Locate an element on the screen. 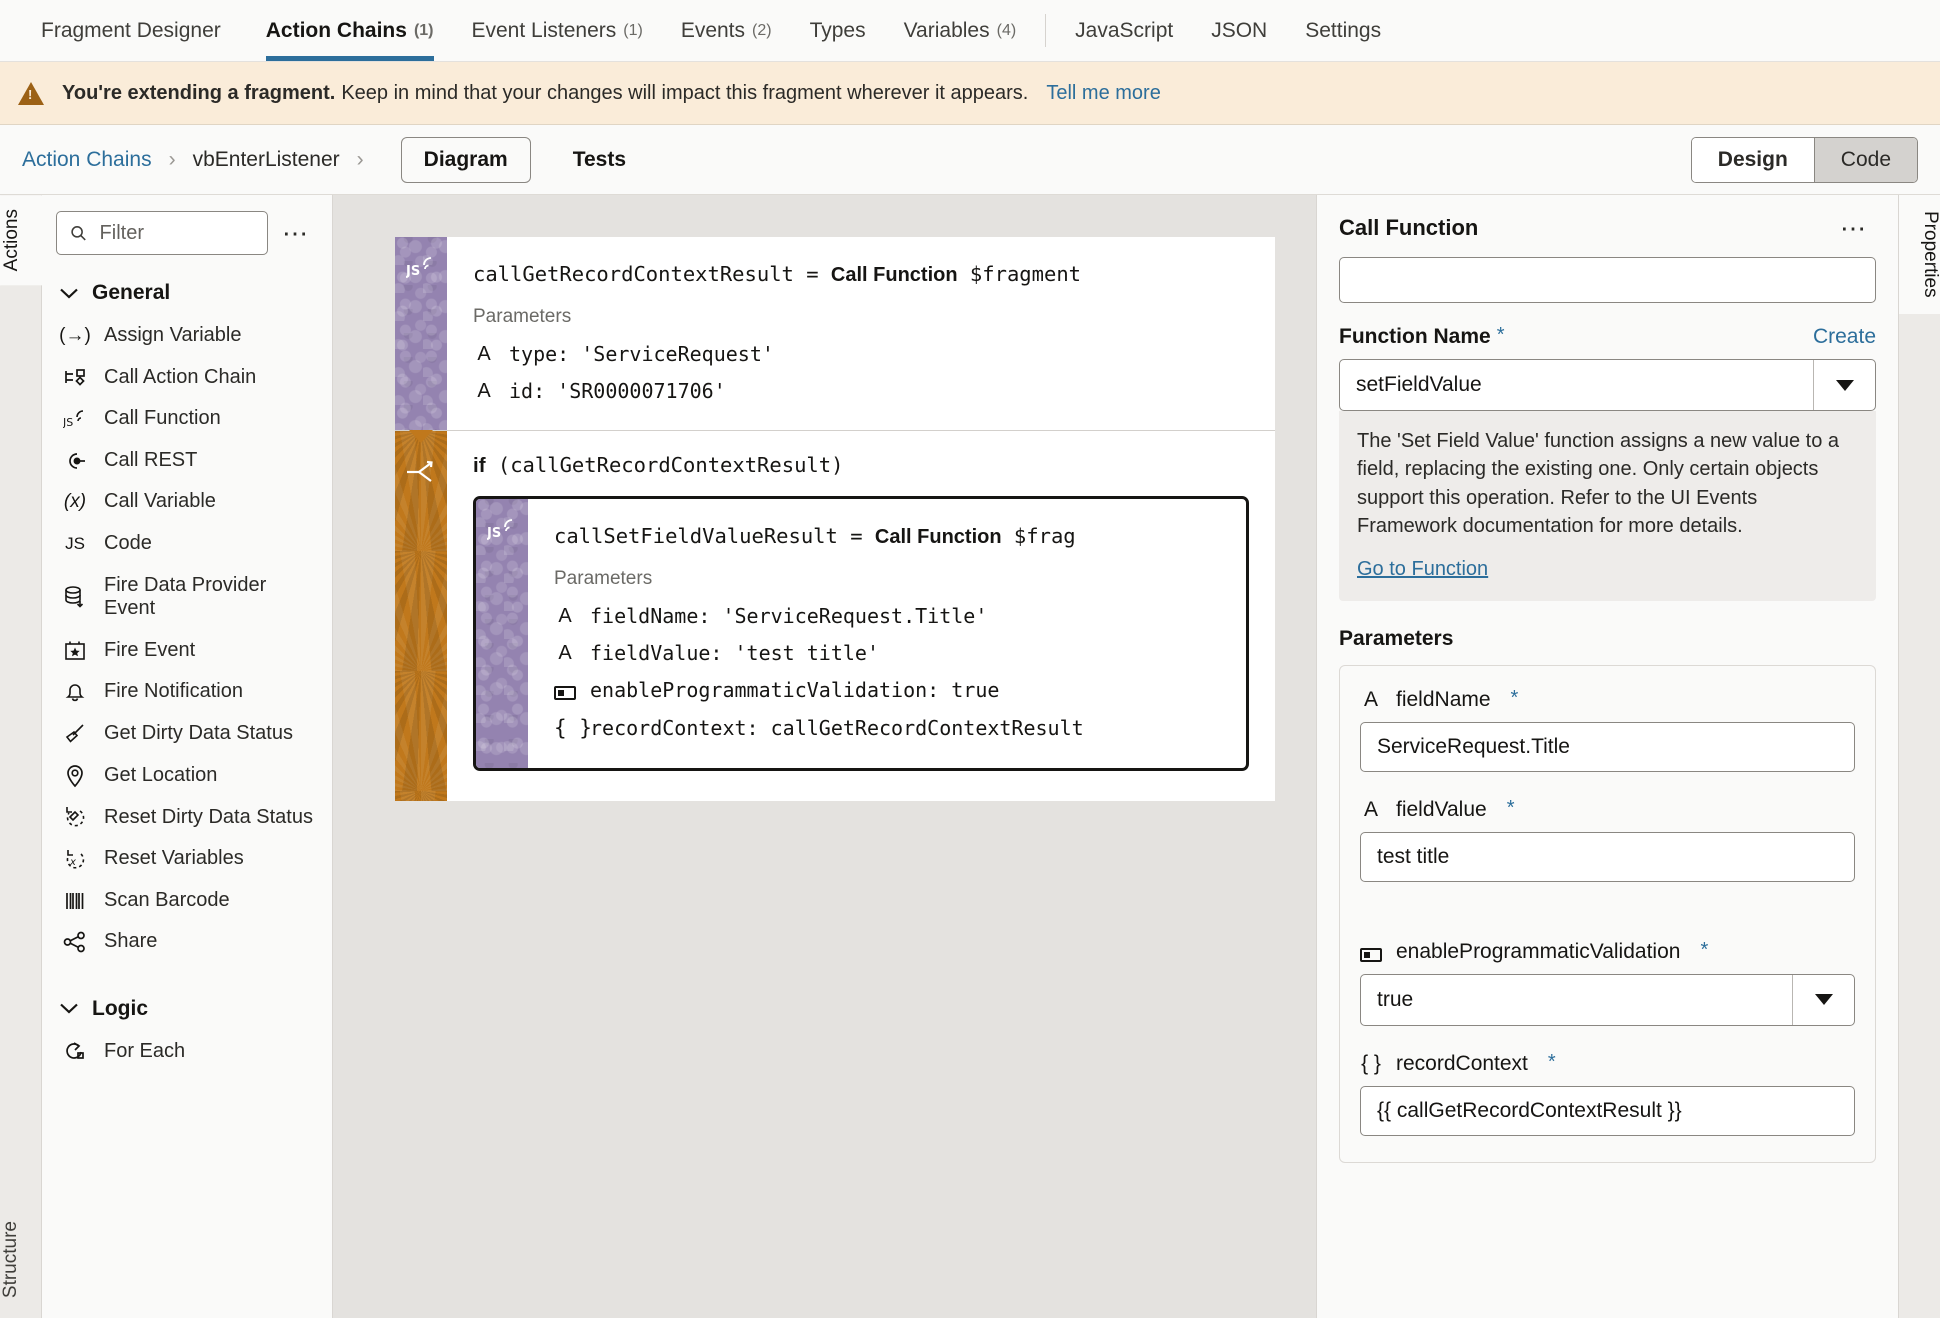 This screenshot has width=1940, height=1318. toggle-design: Design is located at coordinates (1752, 159).